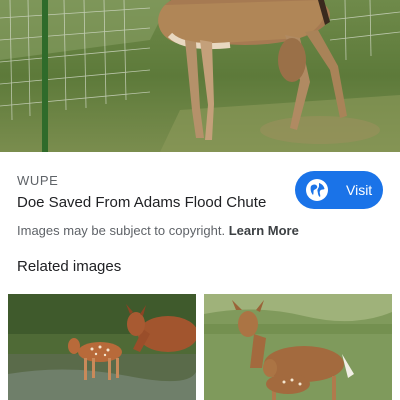 The width and height of the screenshot is (400, 400). I want to click on copyright-text: Images may be subject to copyright., so click(121, 230).